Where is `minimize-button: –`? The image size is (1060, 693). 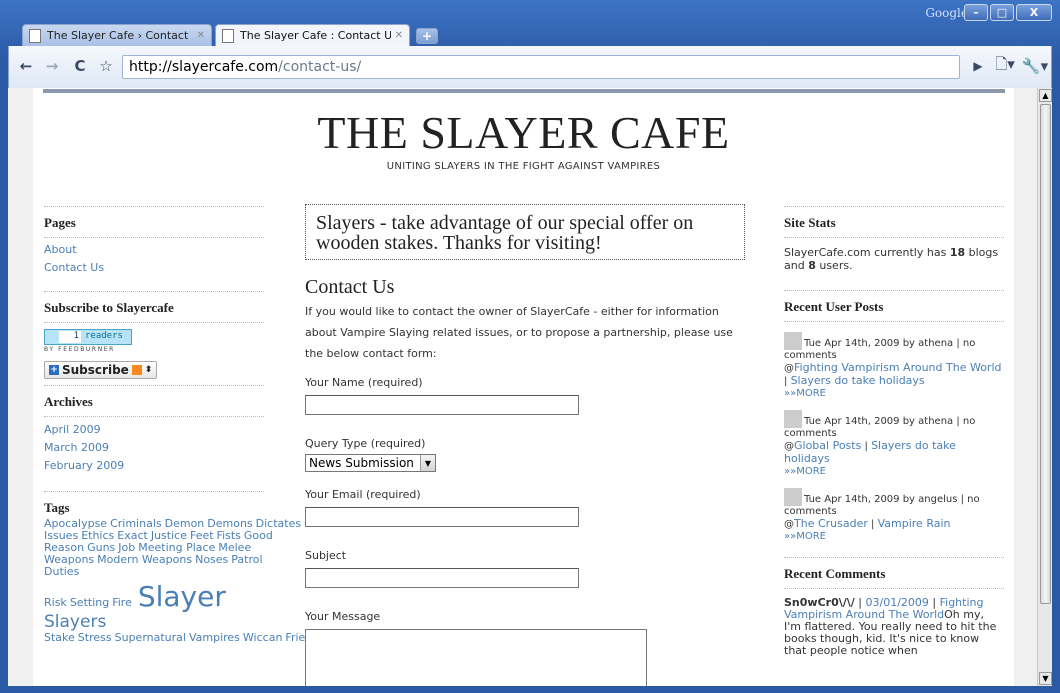
minimize-button: – is located at coordinates (976, 12).